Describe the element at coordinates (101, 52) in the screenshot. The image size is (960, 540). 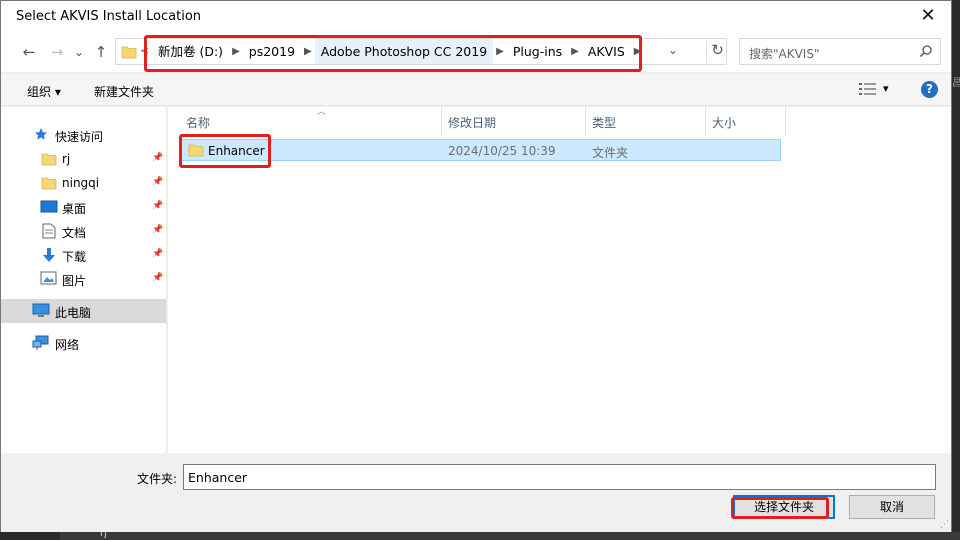
I see `up-button: ↑` at that location.